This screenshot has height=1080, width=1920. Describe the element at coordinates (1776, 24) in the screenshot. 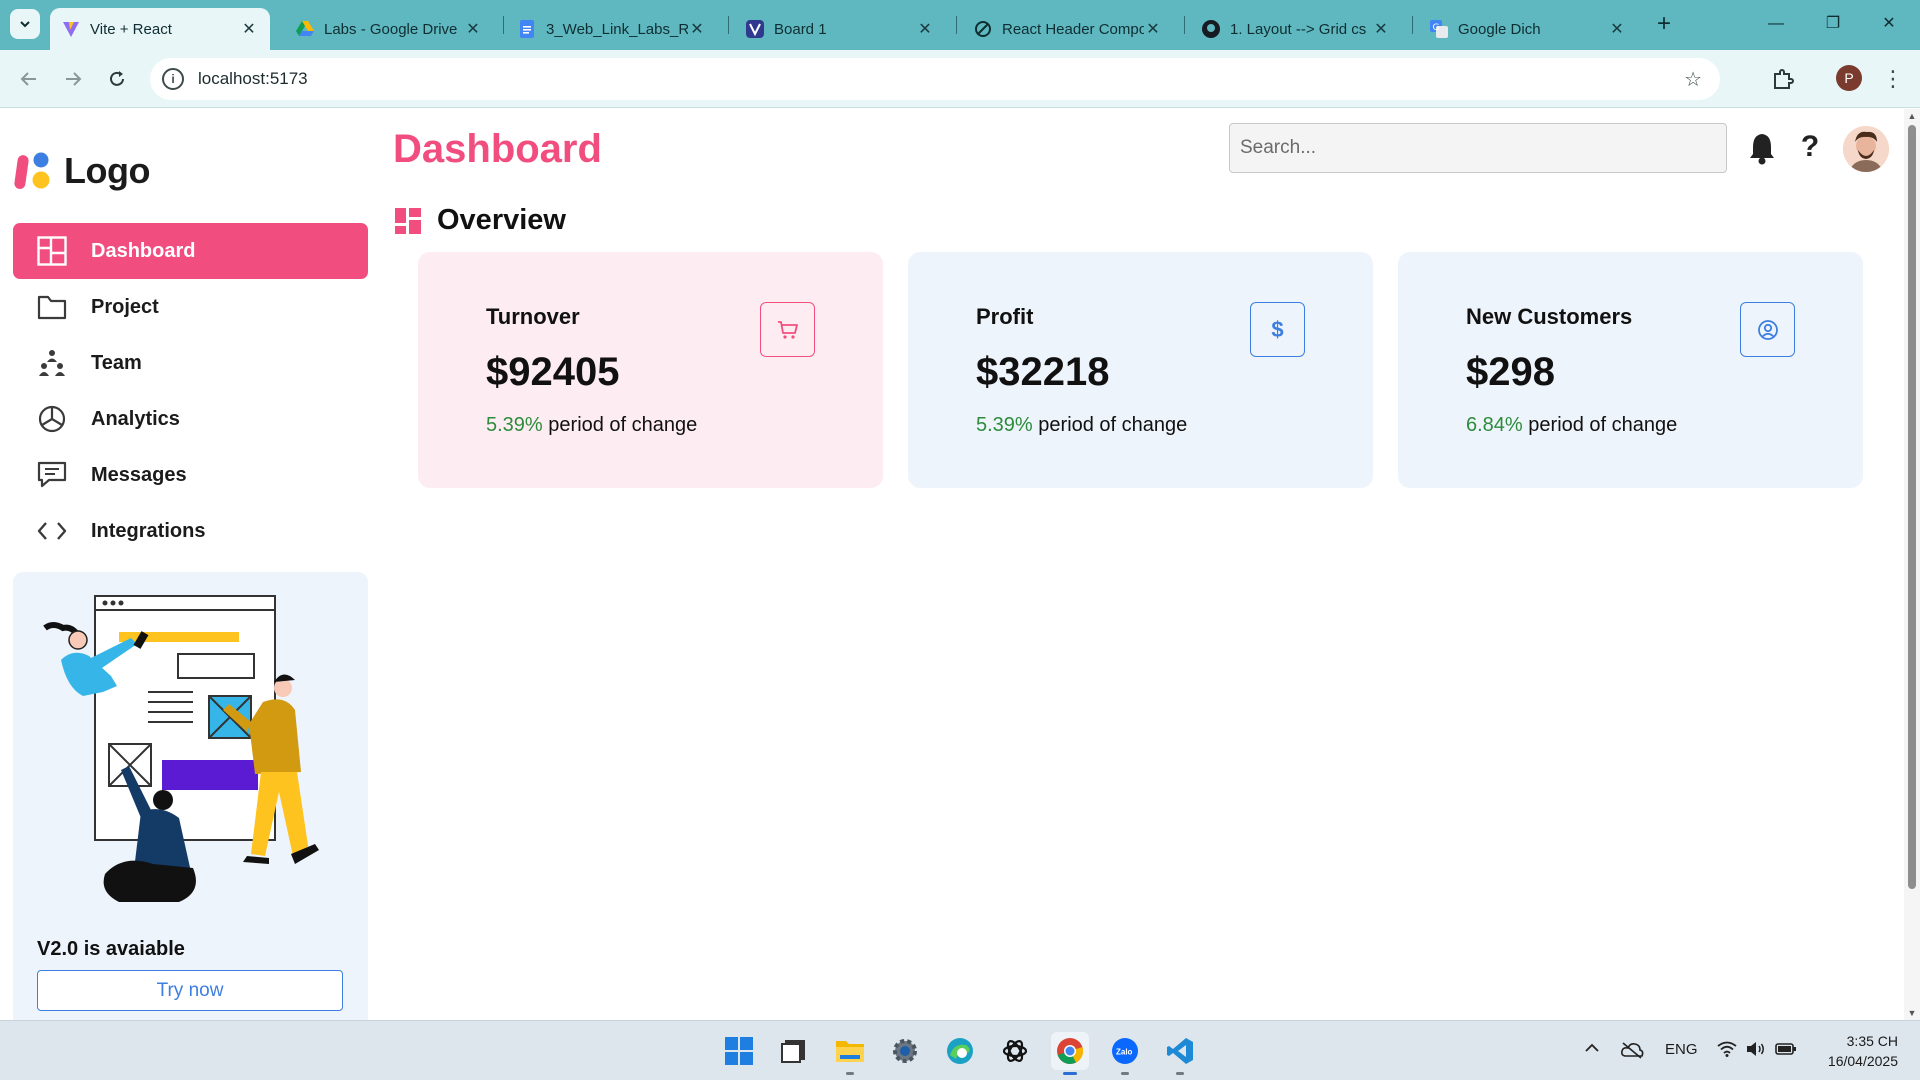

I see `minimize-button: —` at that location.